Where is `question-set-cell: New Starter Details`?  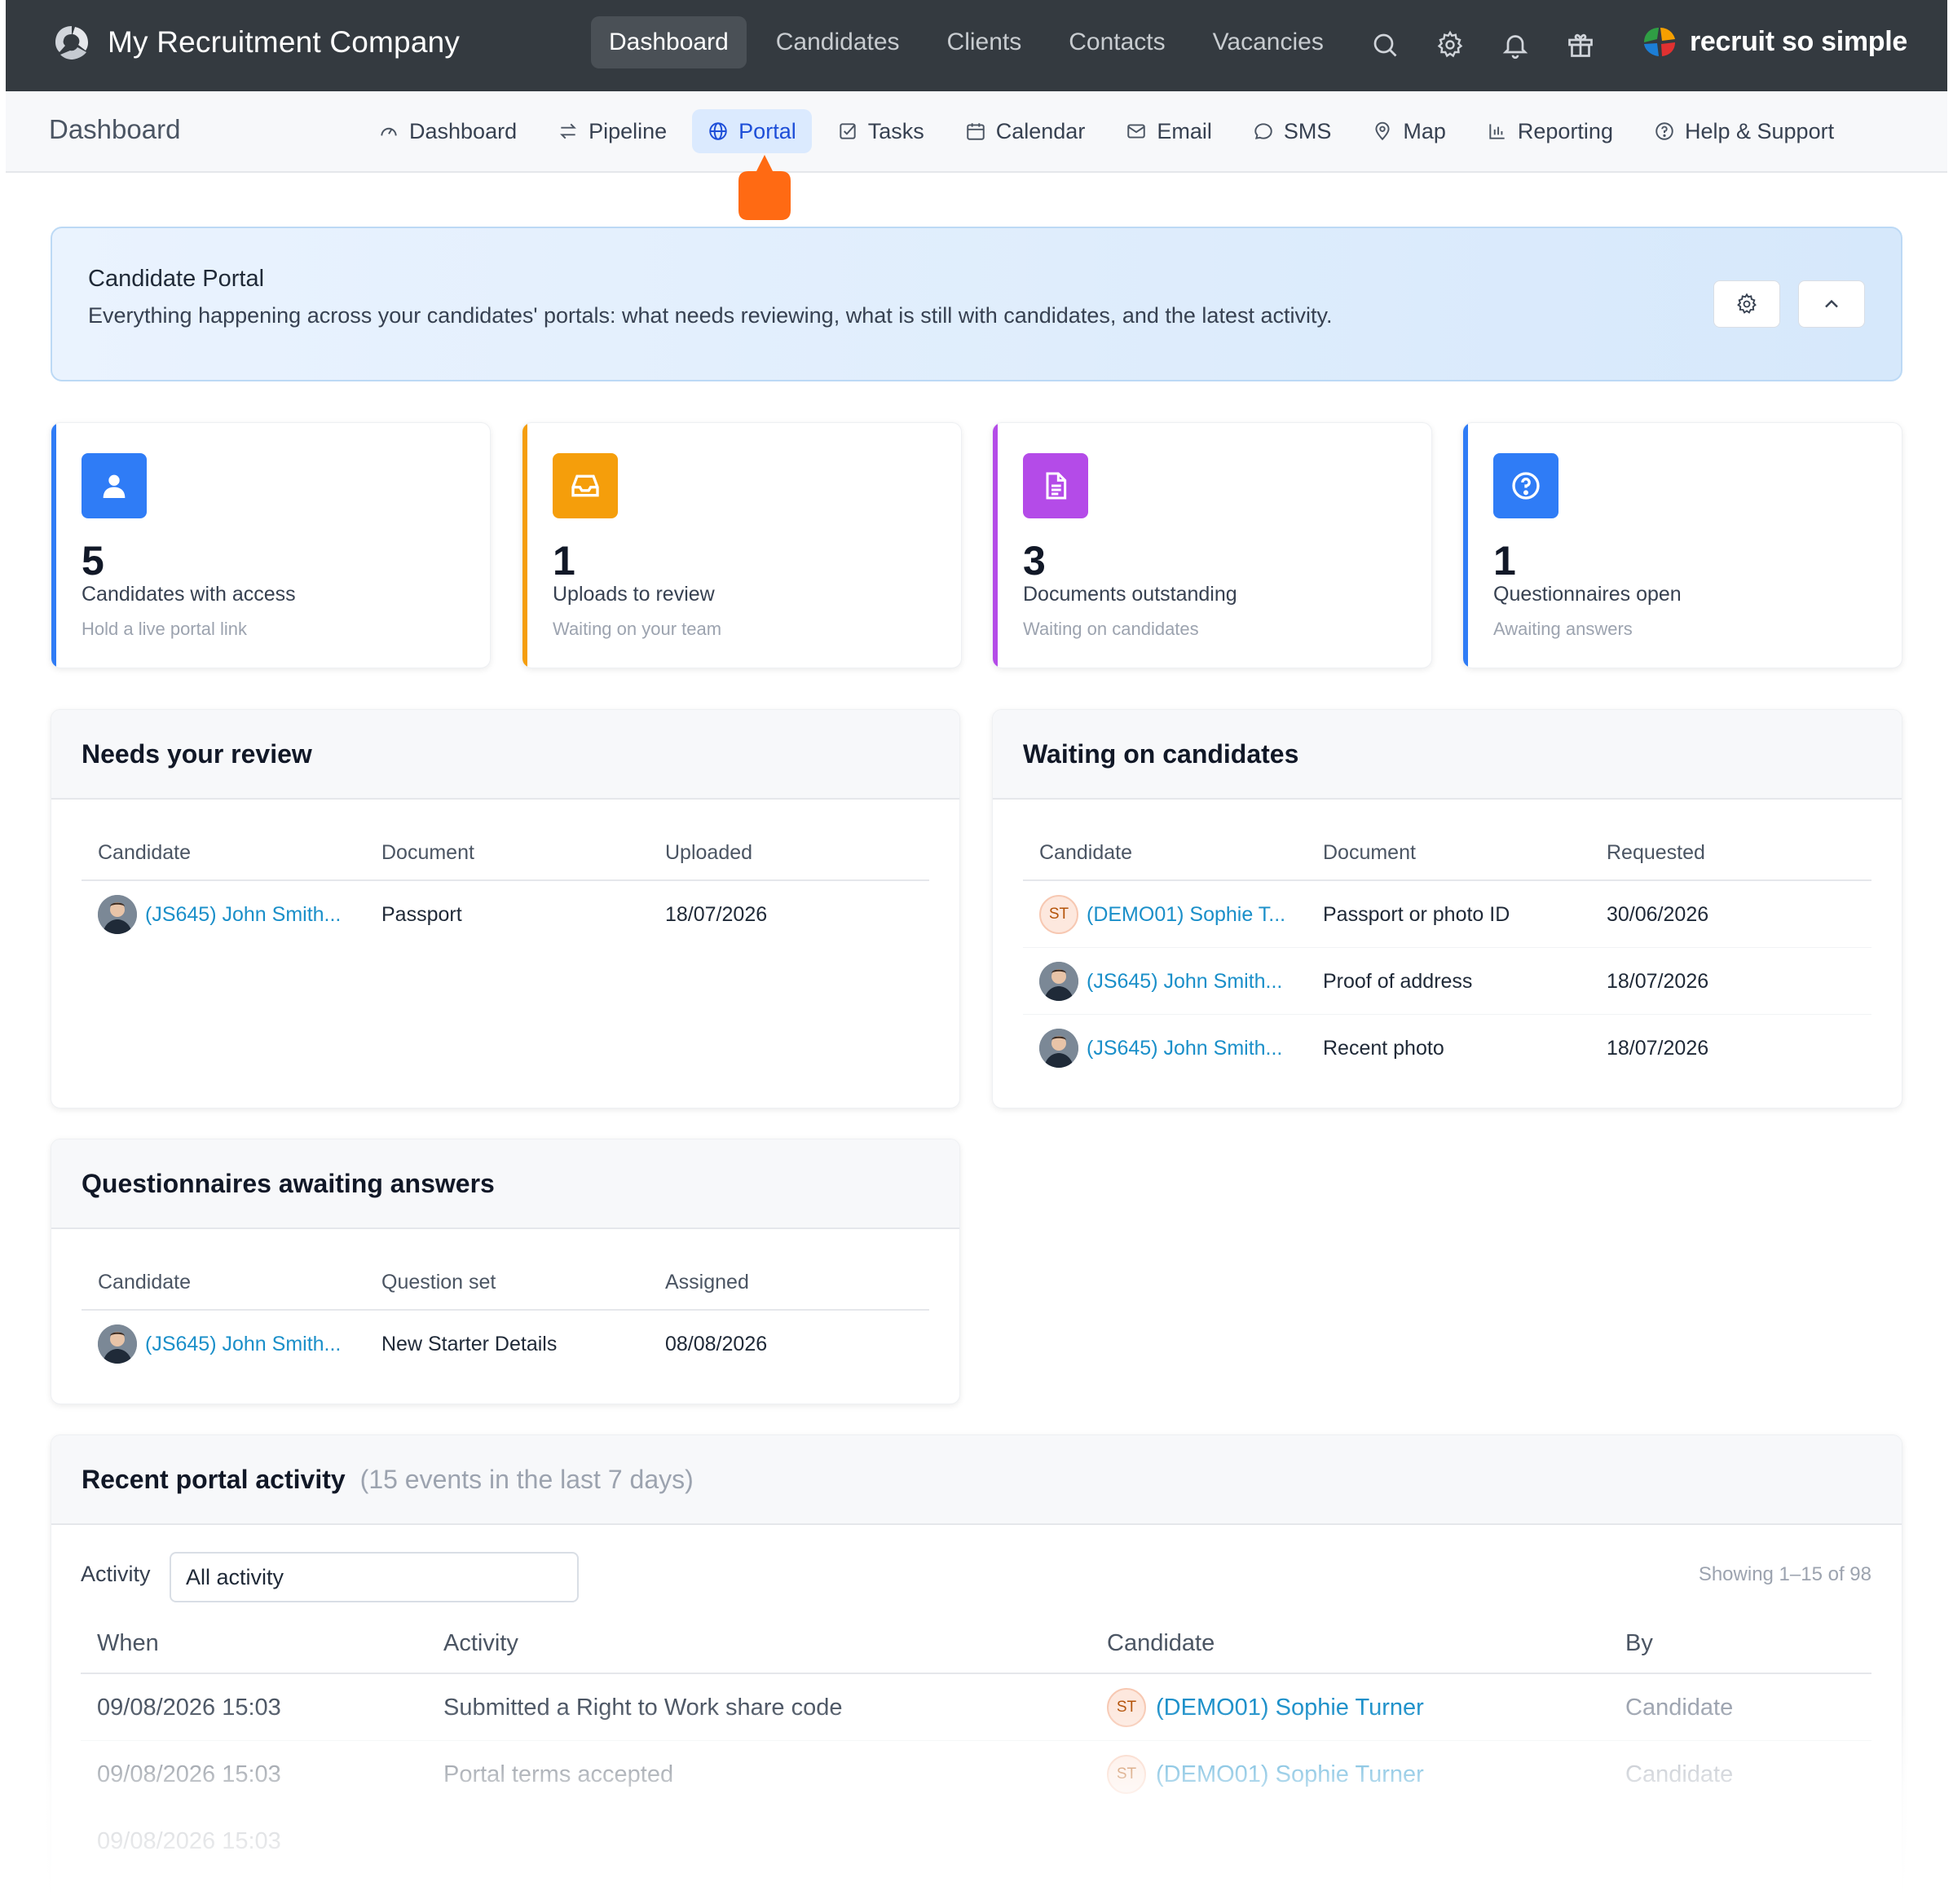
question-set-cell: New Starter Details is located at coordinates (469, 1343).